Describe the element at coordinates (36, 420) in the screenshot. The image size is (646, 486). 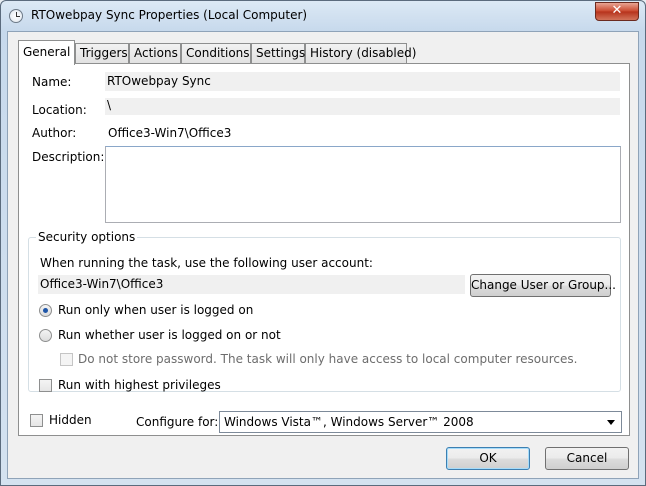
I see `hidden-checkbox` at that location.